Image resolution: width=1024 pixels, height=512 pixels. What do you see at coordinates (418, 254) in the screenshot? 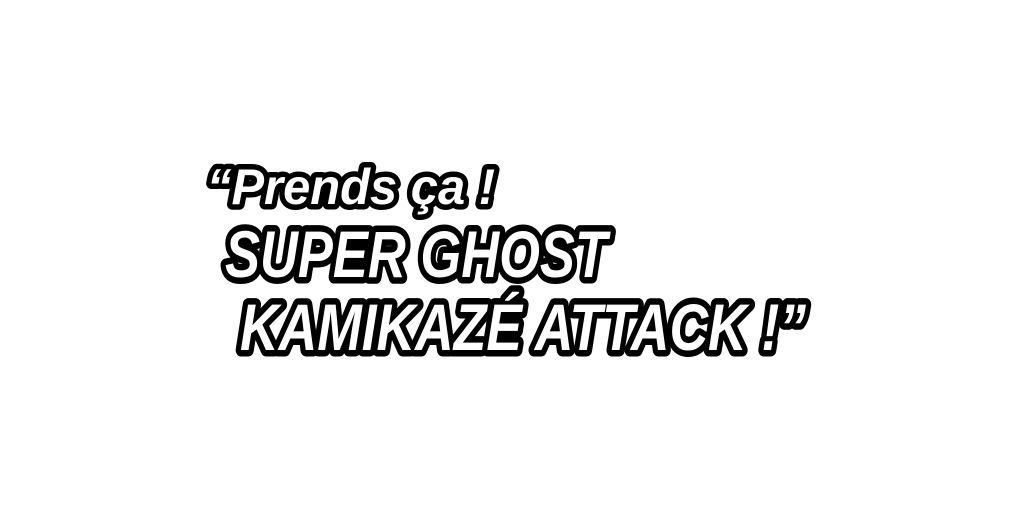
I see `quote-line-2: SUPER GHOST` at bounding box center [418, 254].